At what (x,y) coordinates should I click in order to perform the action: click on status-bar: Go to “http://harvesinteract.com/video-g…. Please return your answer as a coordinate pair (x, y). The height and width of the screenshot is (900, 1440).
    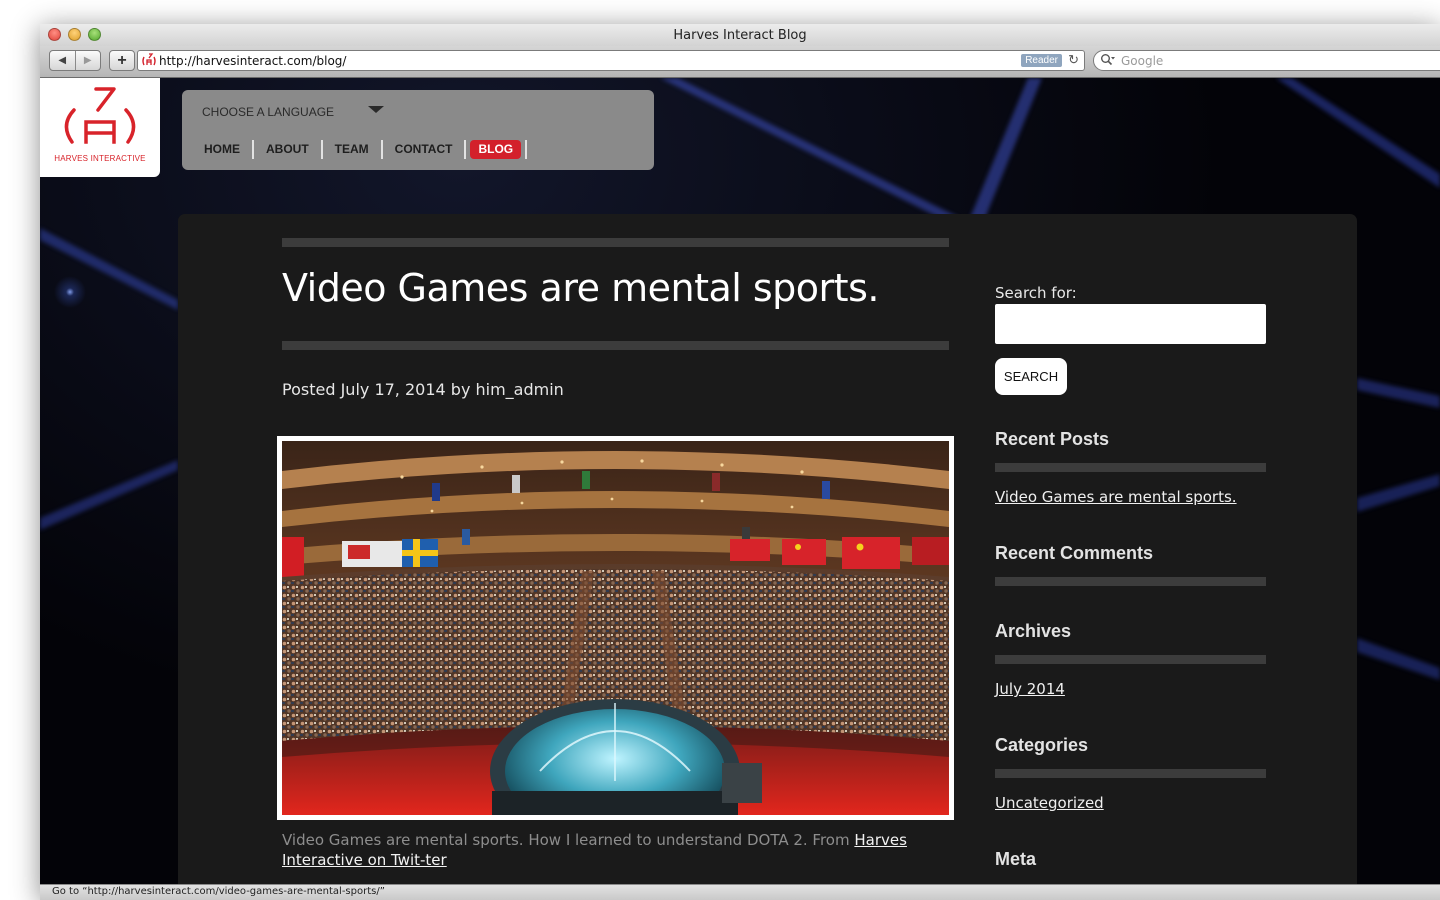
    Looking at the image, I should click on (740, 892).